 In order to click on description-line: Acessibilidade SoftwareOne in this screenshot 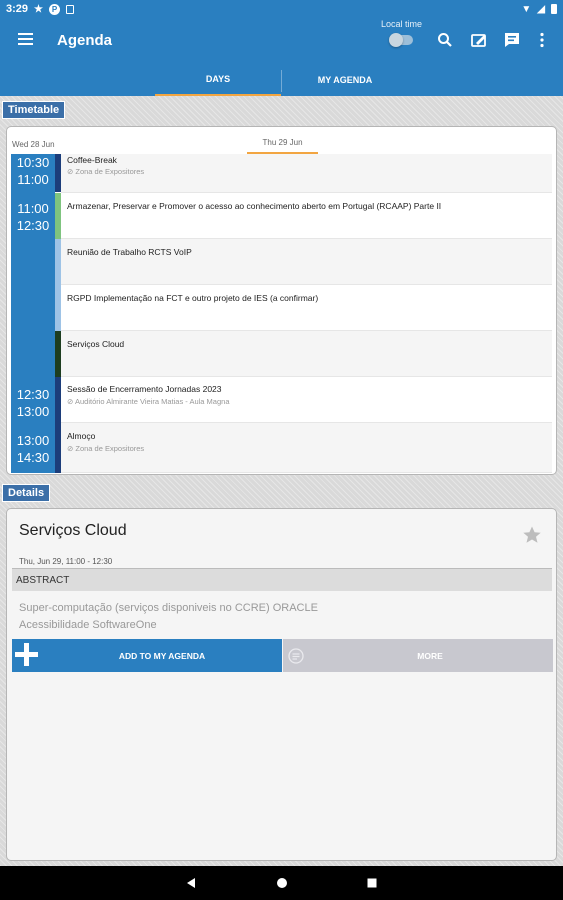, I will do `click(88, 625)`.